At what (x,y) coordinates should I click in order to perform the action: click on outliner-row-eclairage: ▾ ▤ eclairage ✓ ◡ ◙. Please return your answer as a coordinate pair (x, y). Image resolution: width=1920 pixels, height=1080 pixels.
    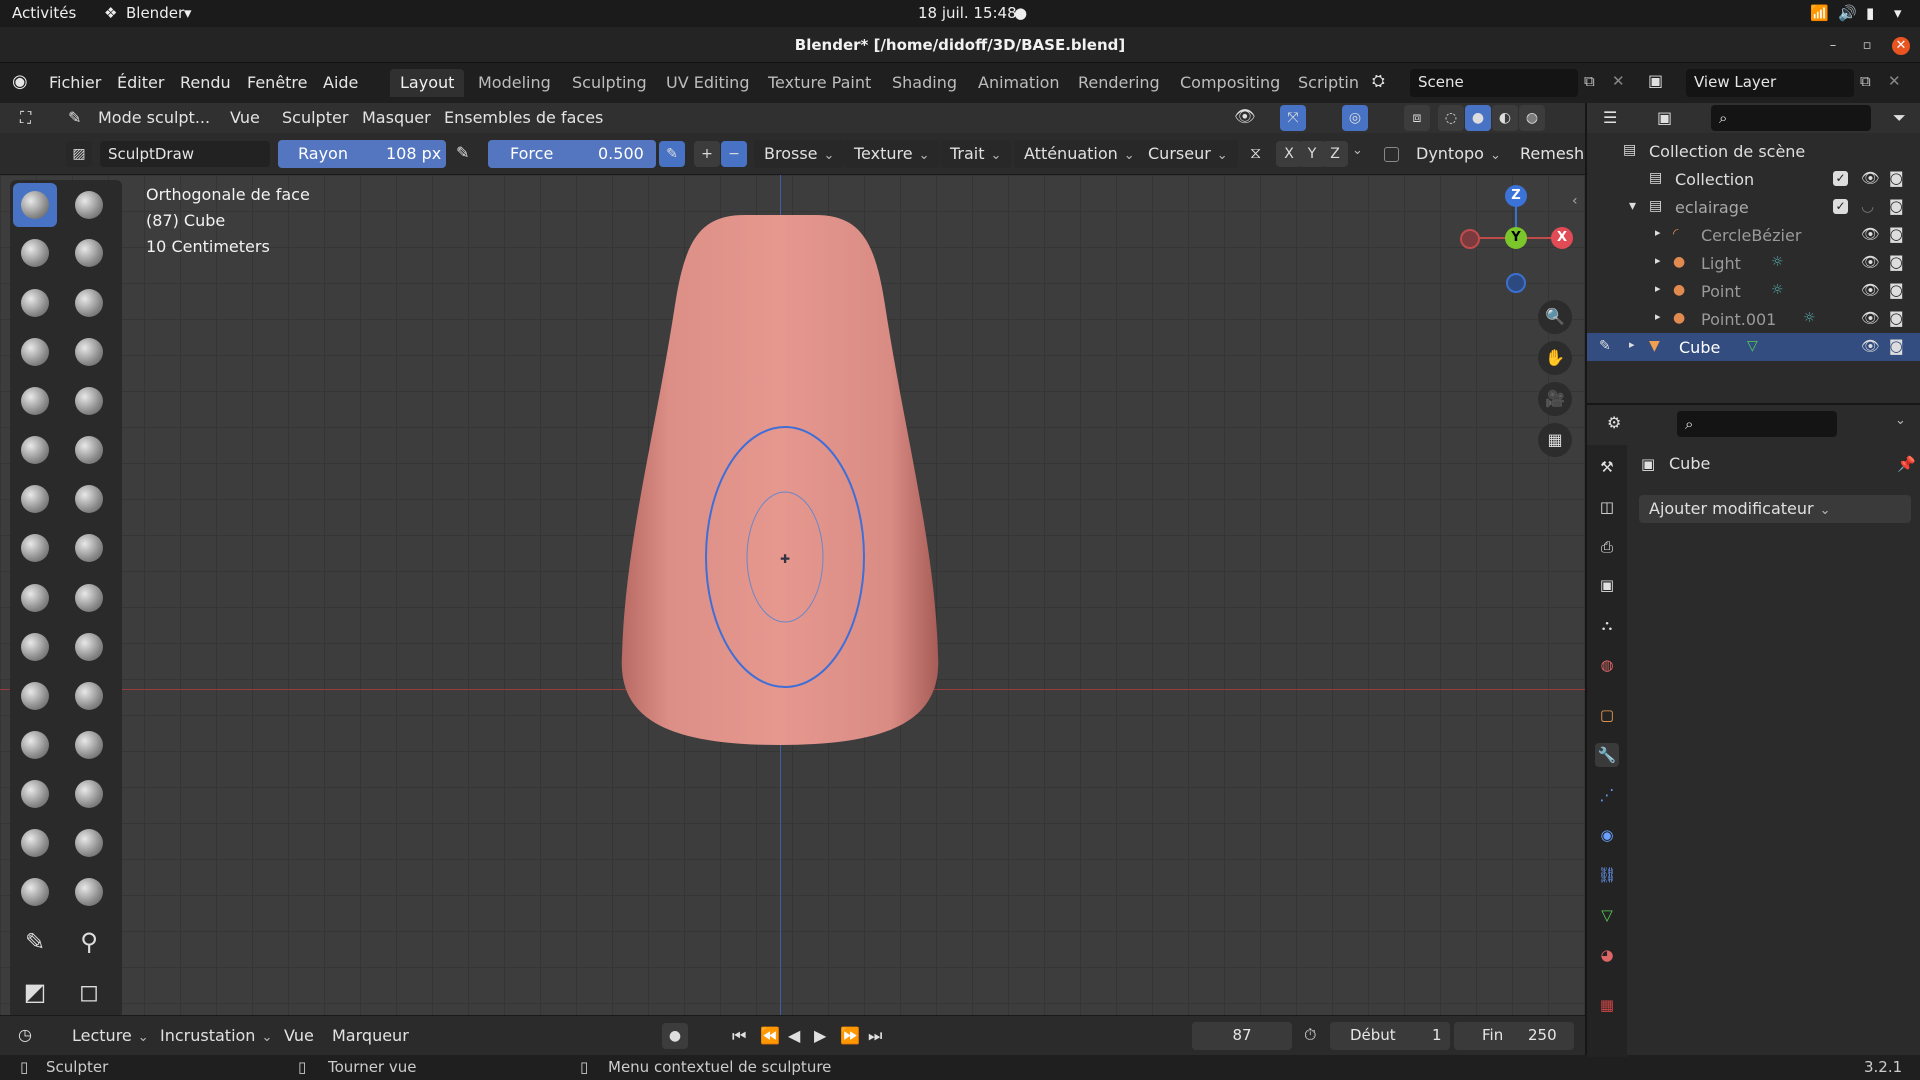
    Looking at the image, I should click on (1753, 207).